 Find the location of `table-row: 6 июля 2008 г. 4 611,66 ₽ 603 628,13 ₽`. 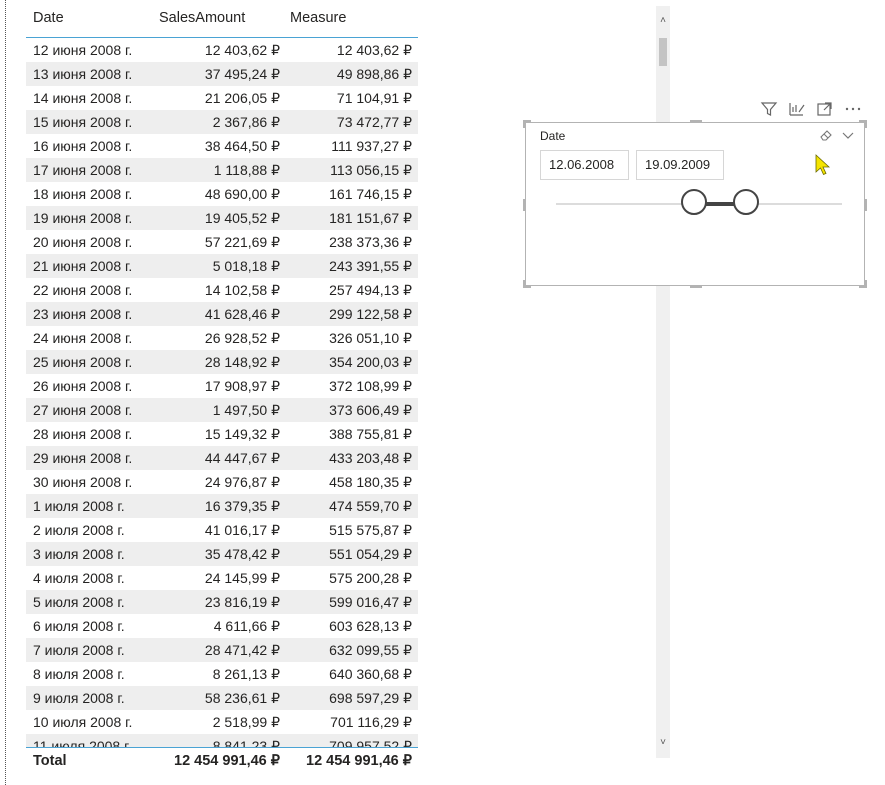

table-row: 6 июля 2008 г. 4 611,66 ₽ 603 628,13 ₽ is located at coordinates (222, 626).